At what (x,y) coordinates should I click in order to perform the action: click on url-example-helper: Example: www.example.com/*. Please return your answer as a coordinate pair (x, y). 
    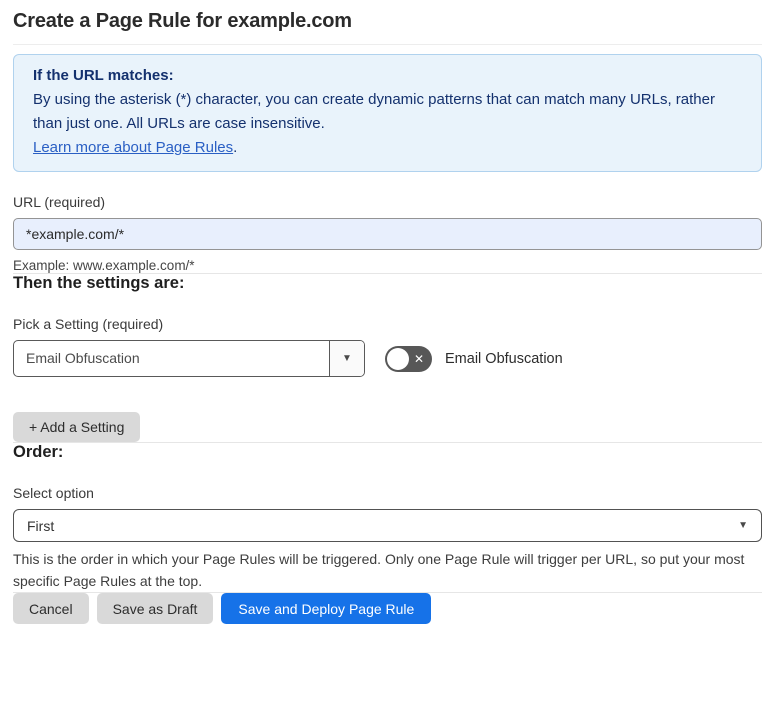
    Looking at the image, I should click on (104, 265).